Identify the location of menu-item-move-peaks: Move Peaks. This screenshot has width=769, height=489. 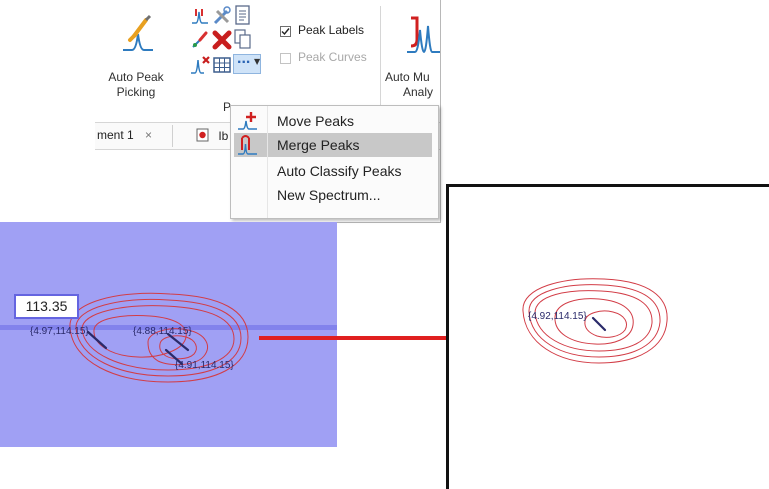
(334, 121).